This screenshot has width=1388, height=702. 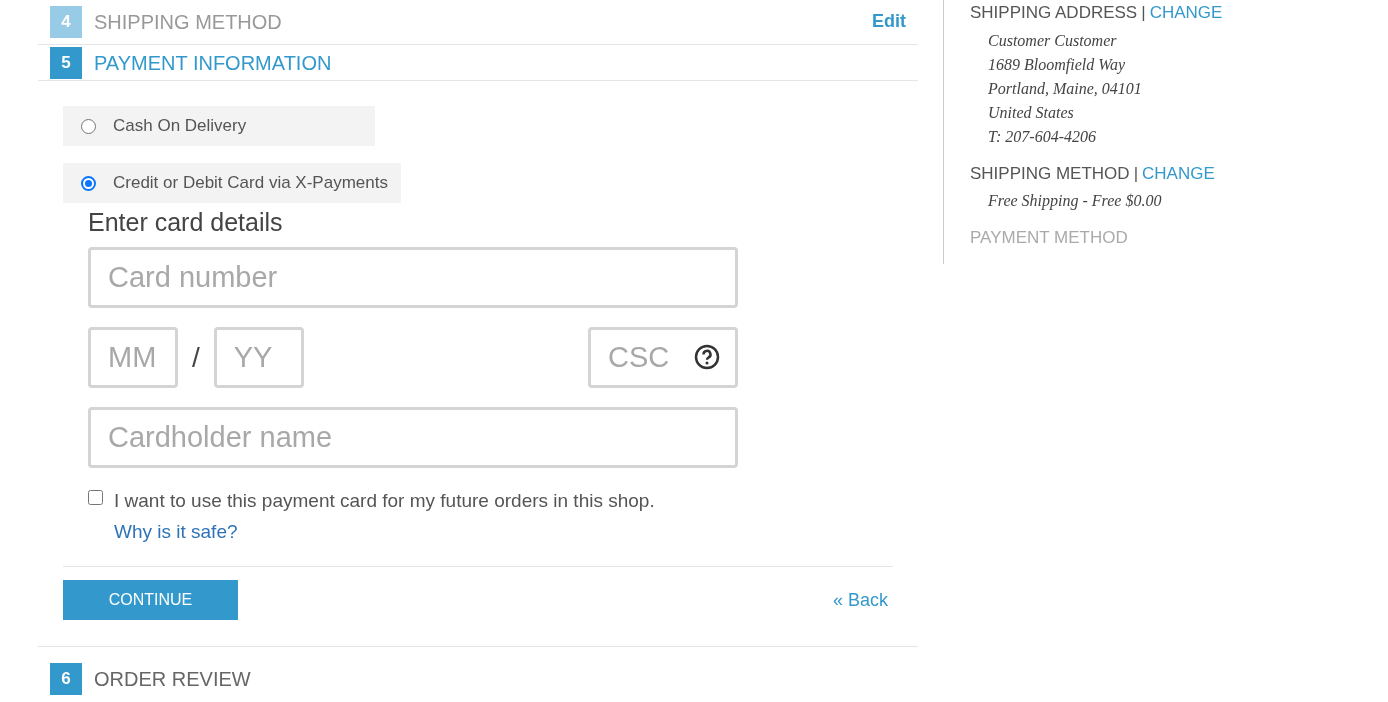 What do you see at coordinates (188, 22) in the screenshot?
I see `step-title: SHIPPING METHOD` at bounding box center [188, 22].